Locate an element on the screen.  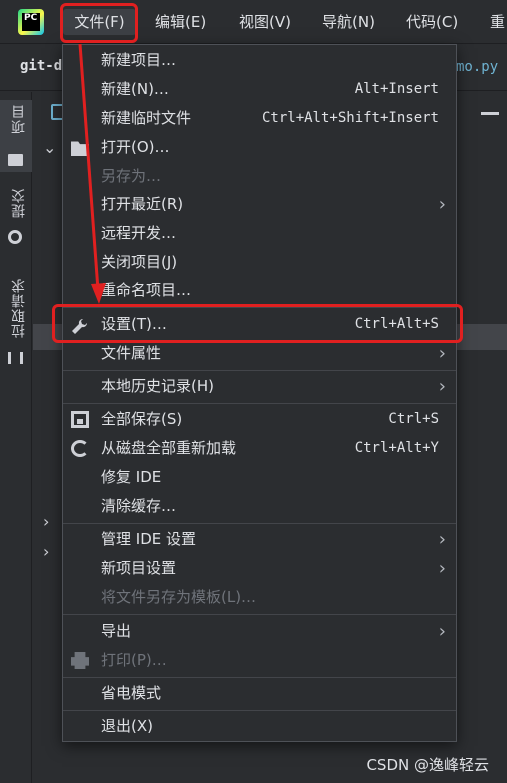
minimize-icon is located at coordinates (490, 113).